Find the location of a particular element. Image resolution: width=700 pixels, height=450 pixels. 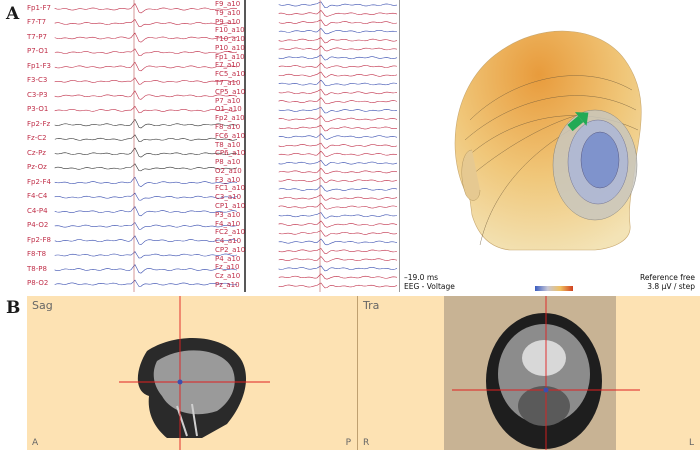

channel-label-left-7: P3-O1 is located at coordinates (38, 109).